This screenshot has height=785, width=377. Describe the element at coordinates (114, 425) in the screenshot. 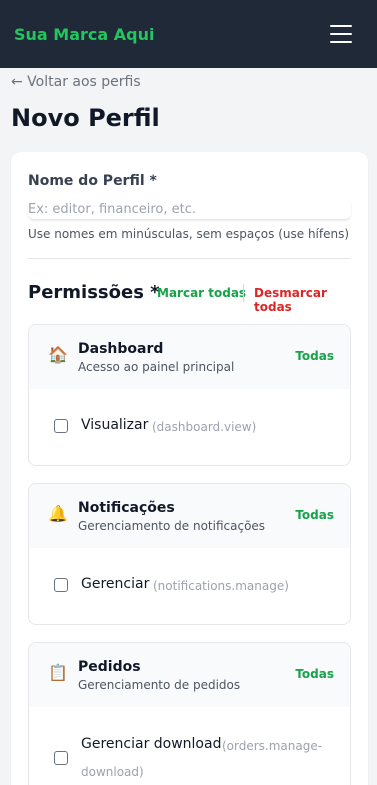

I see `permission-label: Visualizar` at that location.